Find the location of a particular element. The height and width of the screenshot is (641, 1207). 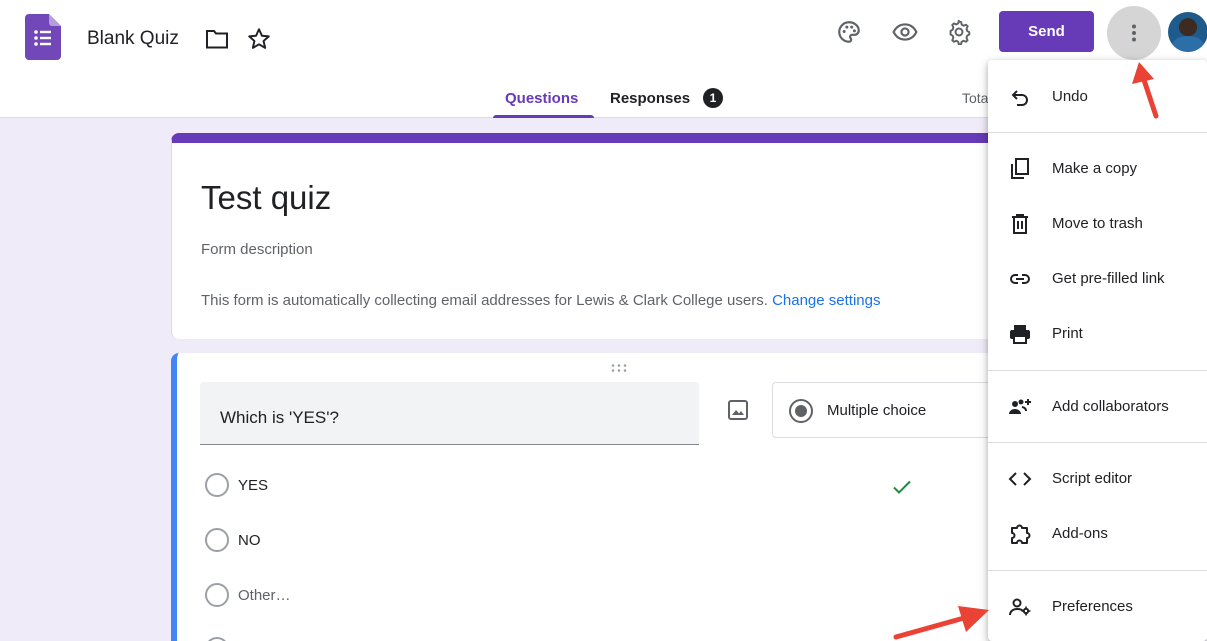

code-icon is located at coordinates (1020, 479).